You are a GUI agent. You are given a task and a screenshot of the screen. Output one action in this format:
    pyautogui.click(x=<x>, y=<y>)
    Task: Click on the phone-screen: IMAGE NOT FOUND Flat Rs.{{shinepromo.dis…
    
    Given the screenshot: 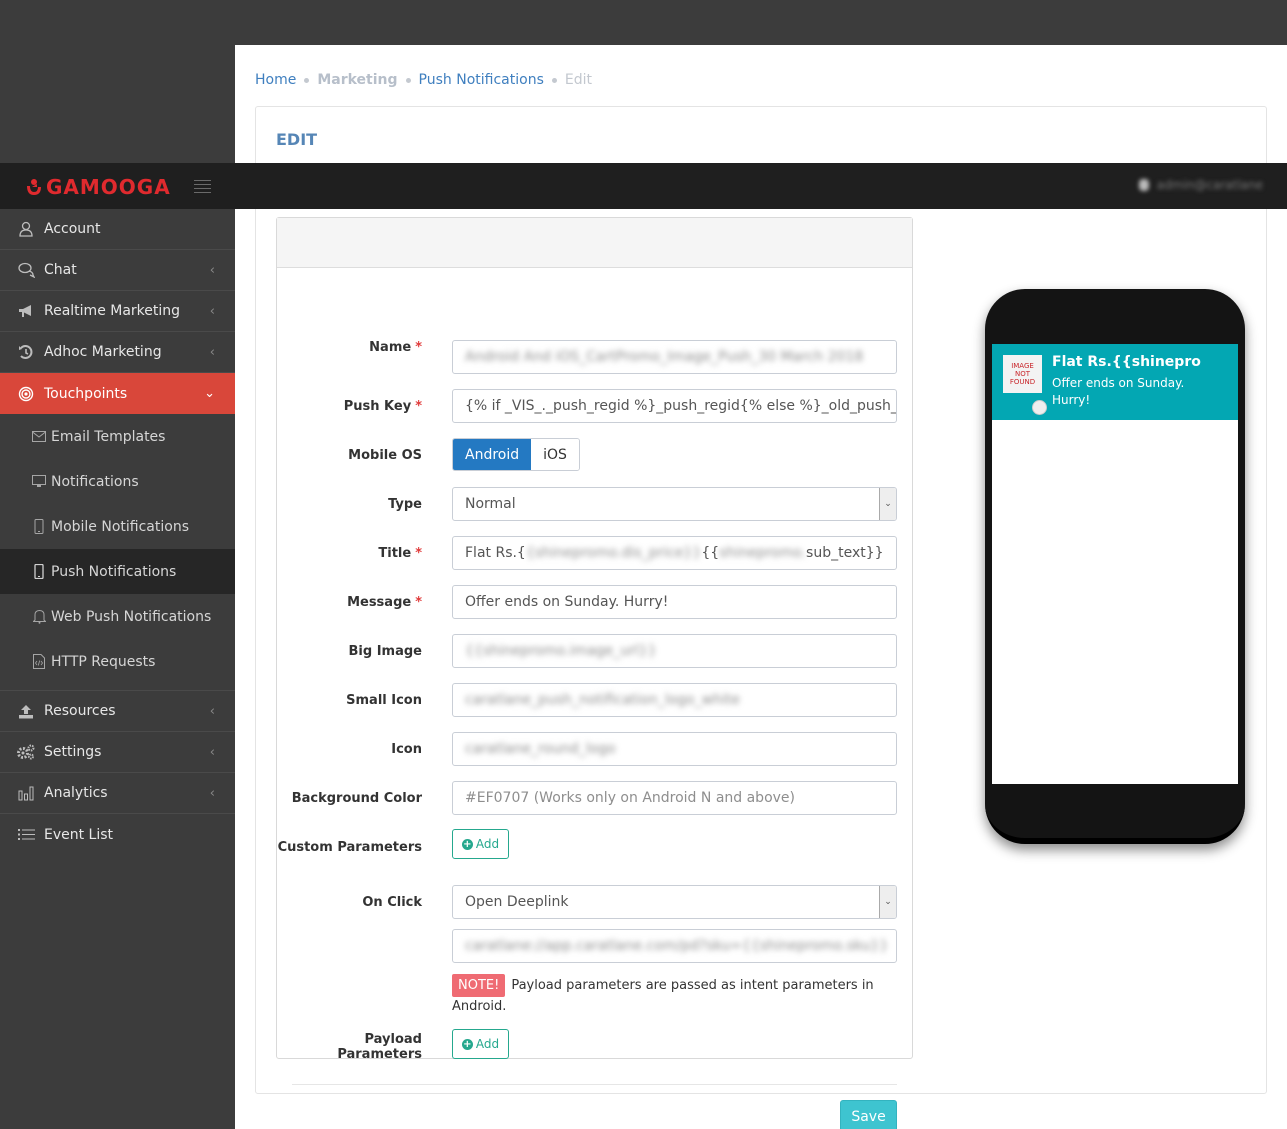 What is the action you would take?
    pyautogui.click(x=1115, y=564)
    